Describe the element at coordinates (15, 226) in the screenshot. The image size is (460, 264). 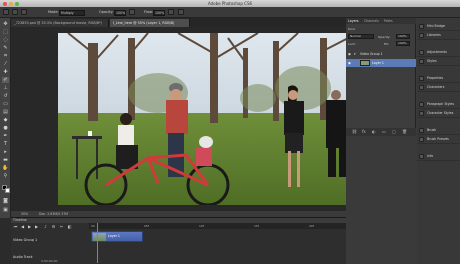
I see `go-to-first-frame-icon: ⏮` at that location.